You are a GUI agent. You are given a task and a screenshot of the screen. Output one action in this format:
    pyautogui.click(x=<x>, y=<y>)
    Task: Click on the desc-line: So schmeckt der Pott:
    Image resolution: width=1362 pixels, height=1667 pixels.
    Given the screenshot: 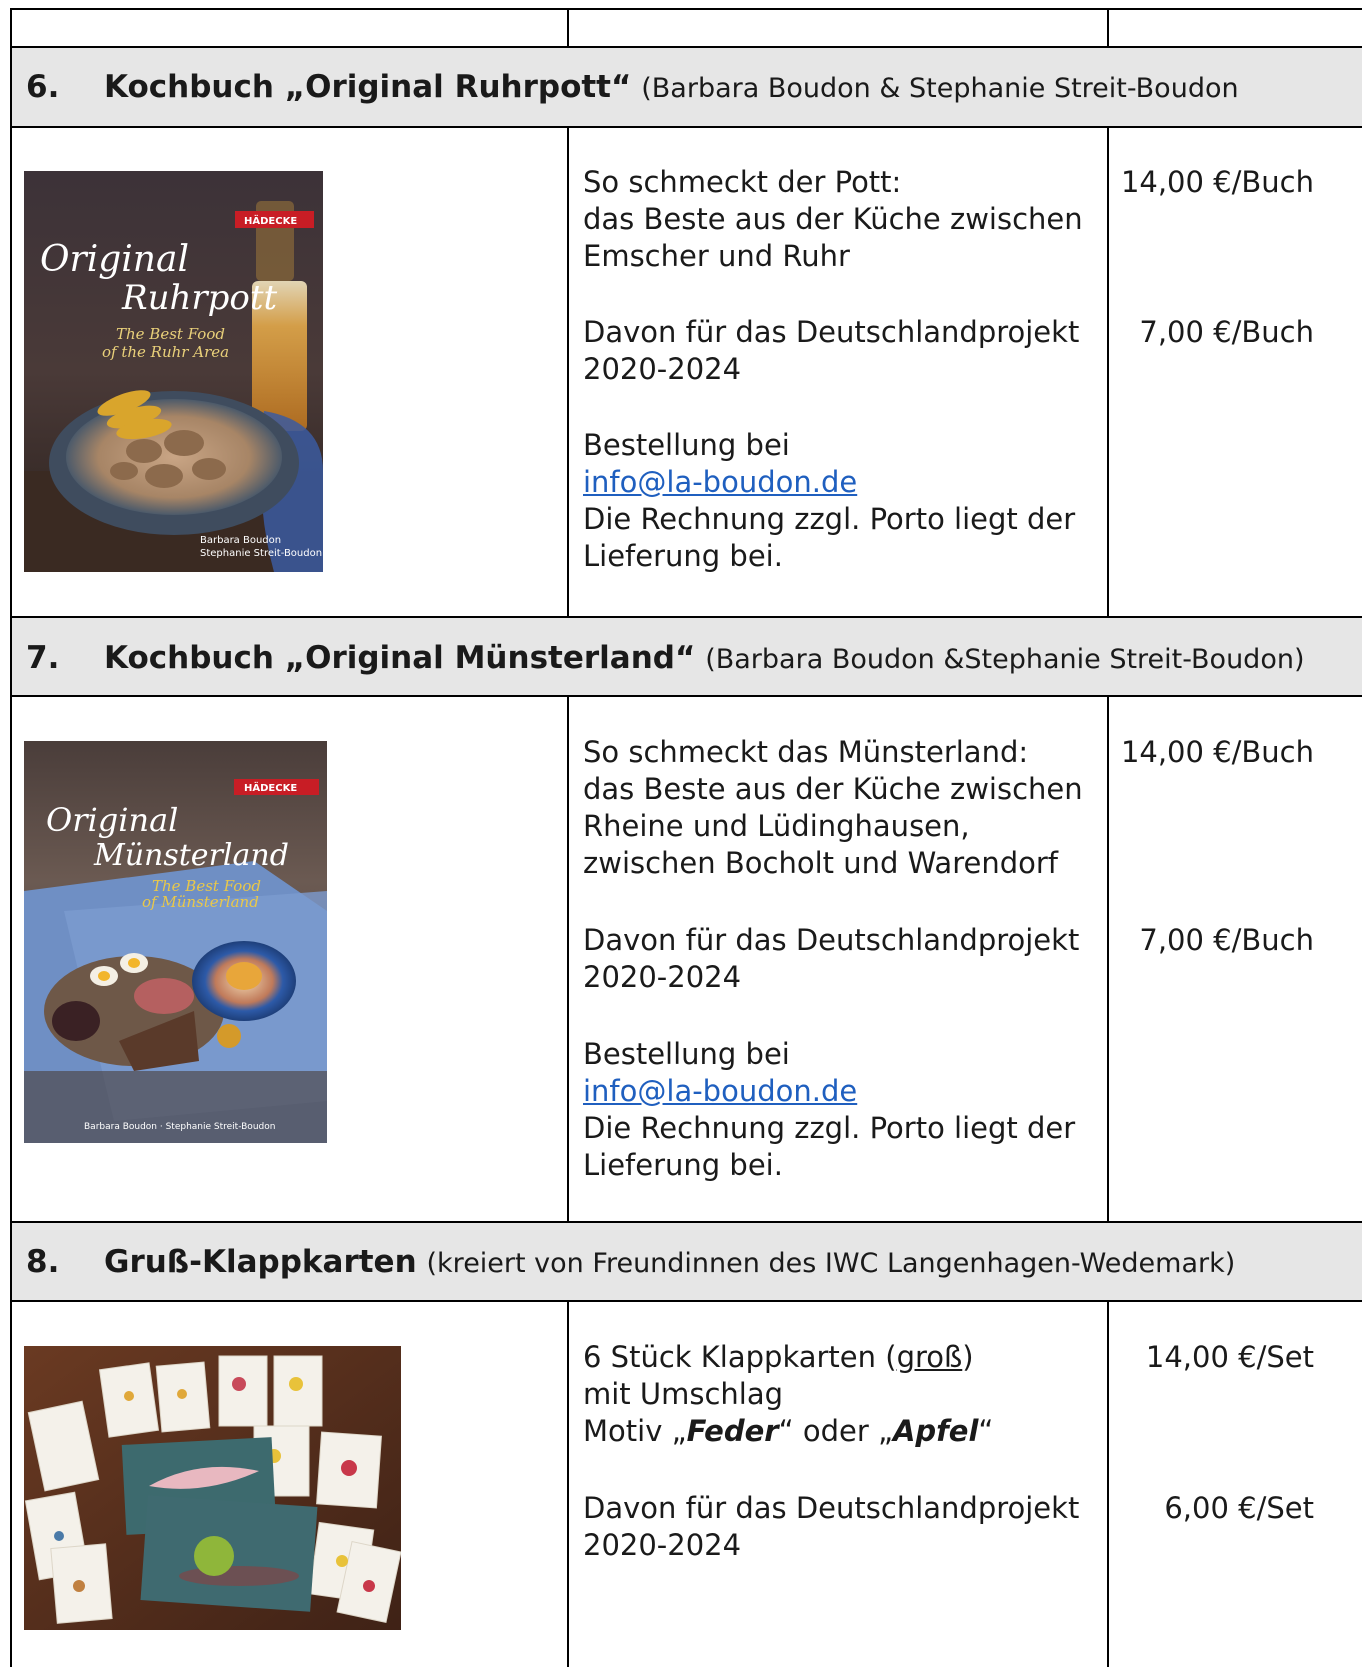 What is the action you would take?
    pyautogui.click(x=742, y=182)
    